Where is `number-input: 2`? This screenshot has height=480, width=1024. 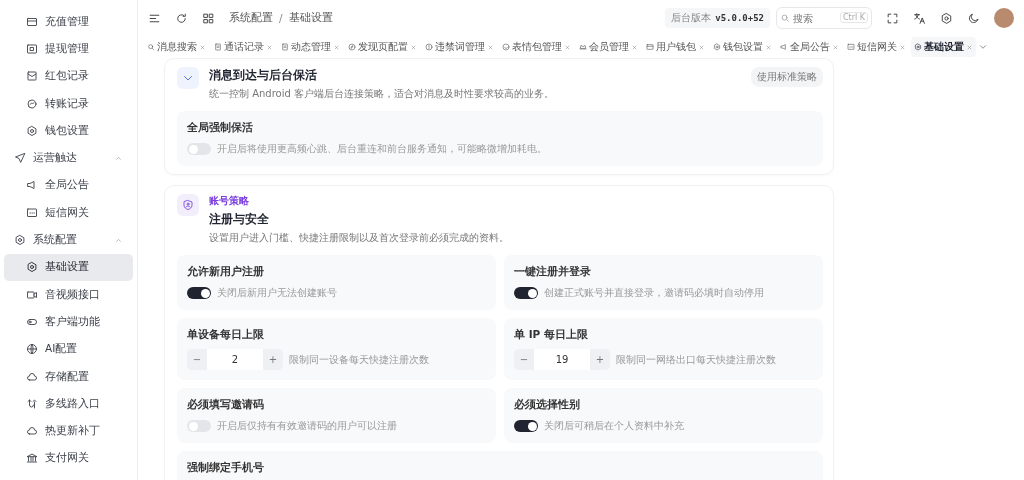
number-input: 2 is located at coordinates (235, 359).